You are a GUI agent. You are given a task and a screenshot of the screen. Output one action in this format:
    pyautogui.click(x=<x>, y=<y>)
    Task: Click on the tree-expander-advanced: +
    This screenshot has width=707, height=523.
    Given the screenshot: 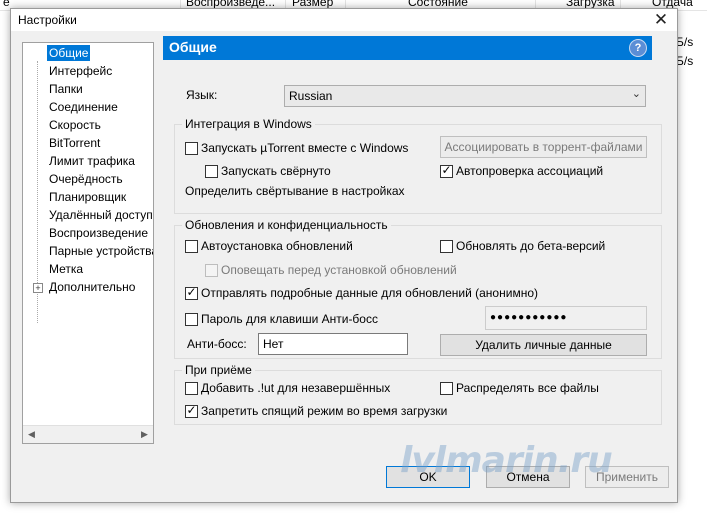 What is the action you would take?
    pyautogui.click(x=38, y=288)
    